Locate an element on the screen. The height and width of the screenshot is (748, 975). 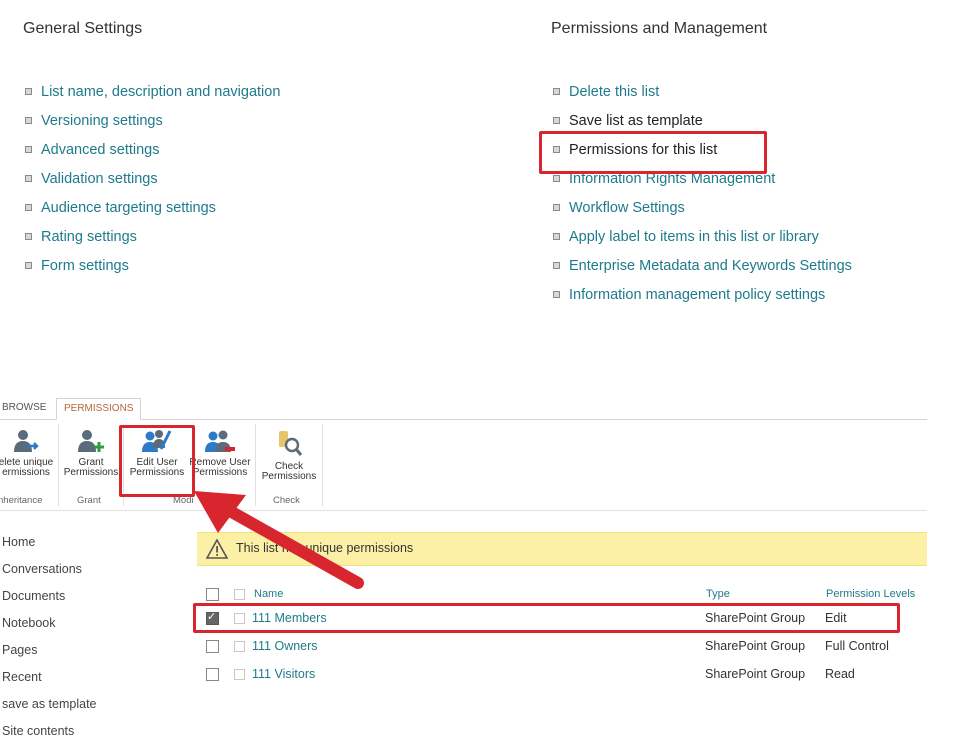
list-item: Validation settings is located at coordinates (152, 178).